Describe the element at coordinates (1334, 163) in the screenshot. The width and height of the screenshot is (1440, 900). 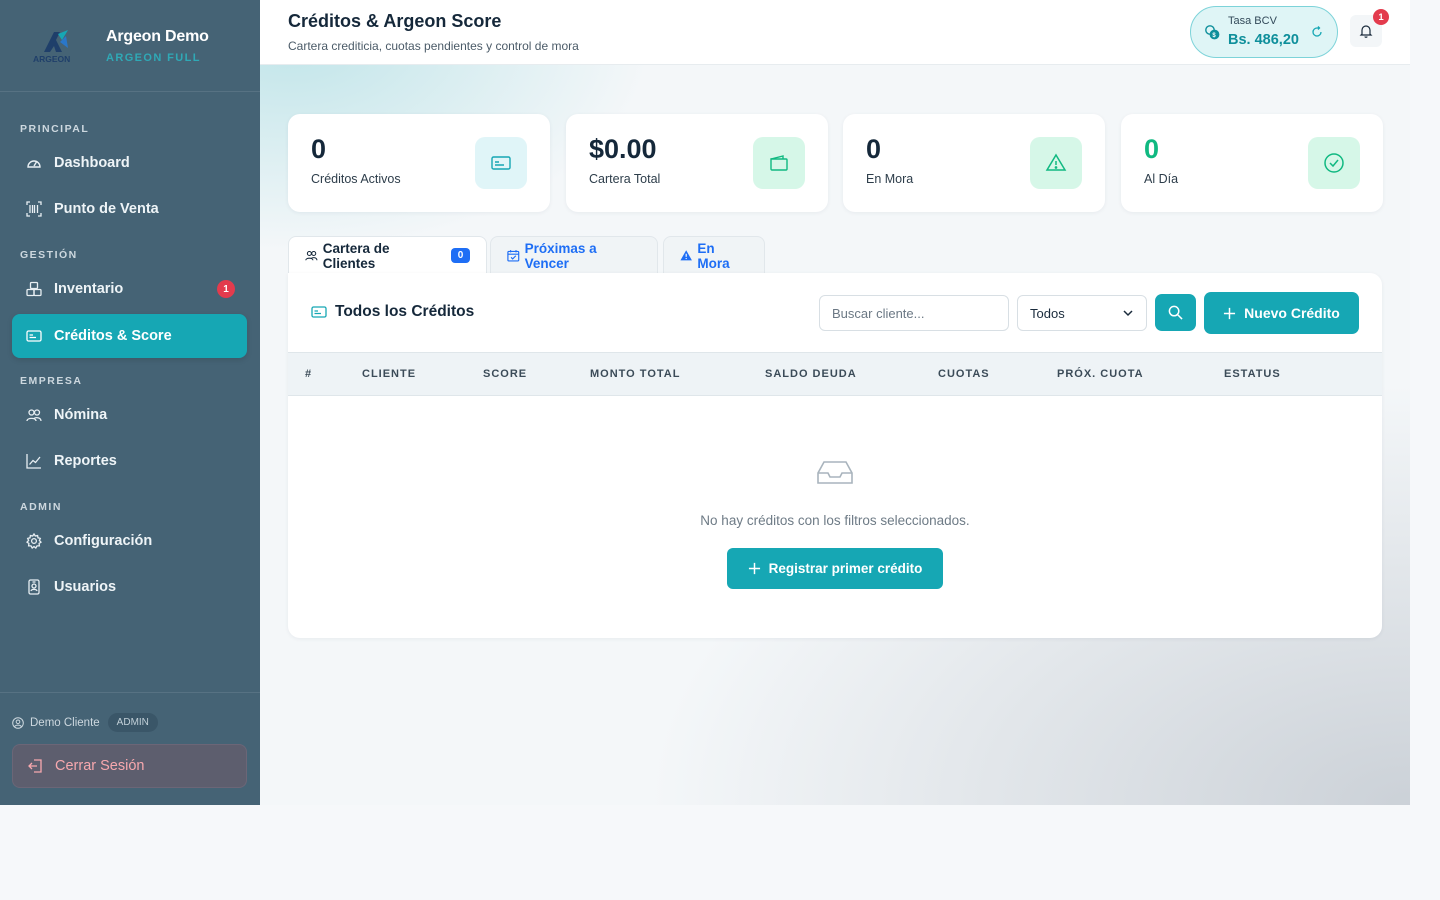
I see `check-circle-icon` at that location.